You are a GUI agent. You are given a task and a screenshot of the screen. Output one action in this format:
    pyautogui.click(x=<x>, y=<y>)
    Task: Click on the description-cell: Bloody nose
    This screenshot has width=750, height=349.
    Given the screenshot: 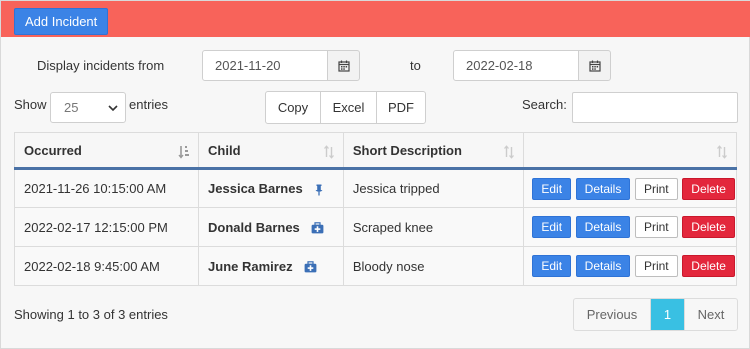 What is the action you would take?
    pyautogui.click(x=433, y=266)
    